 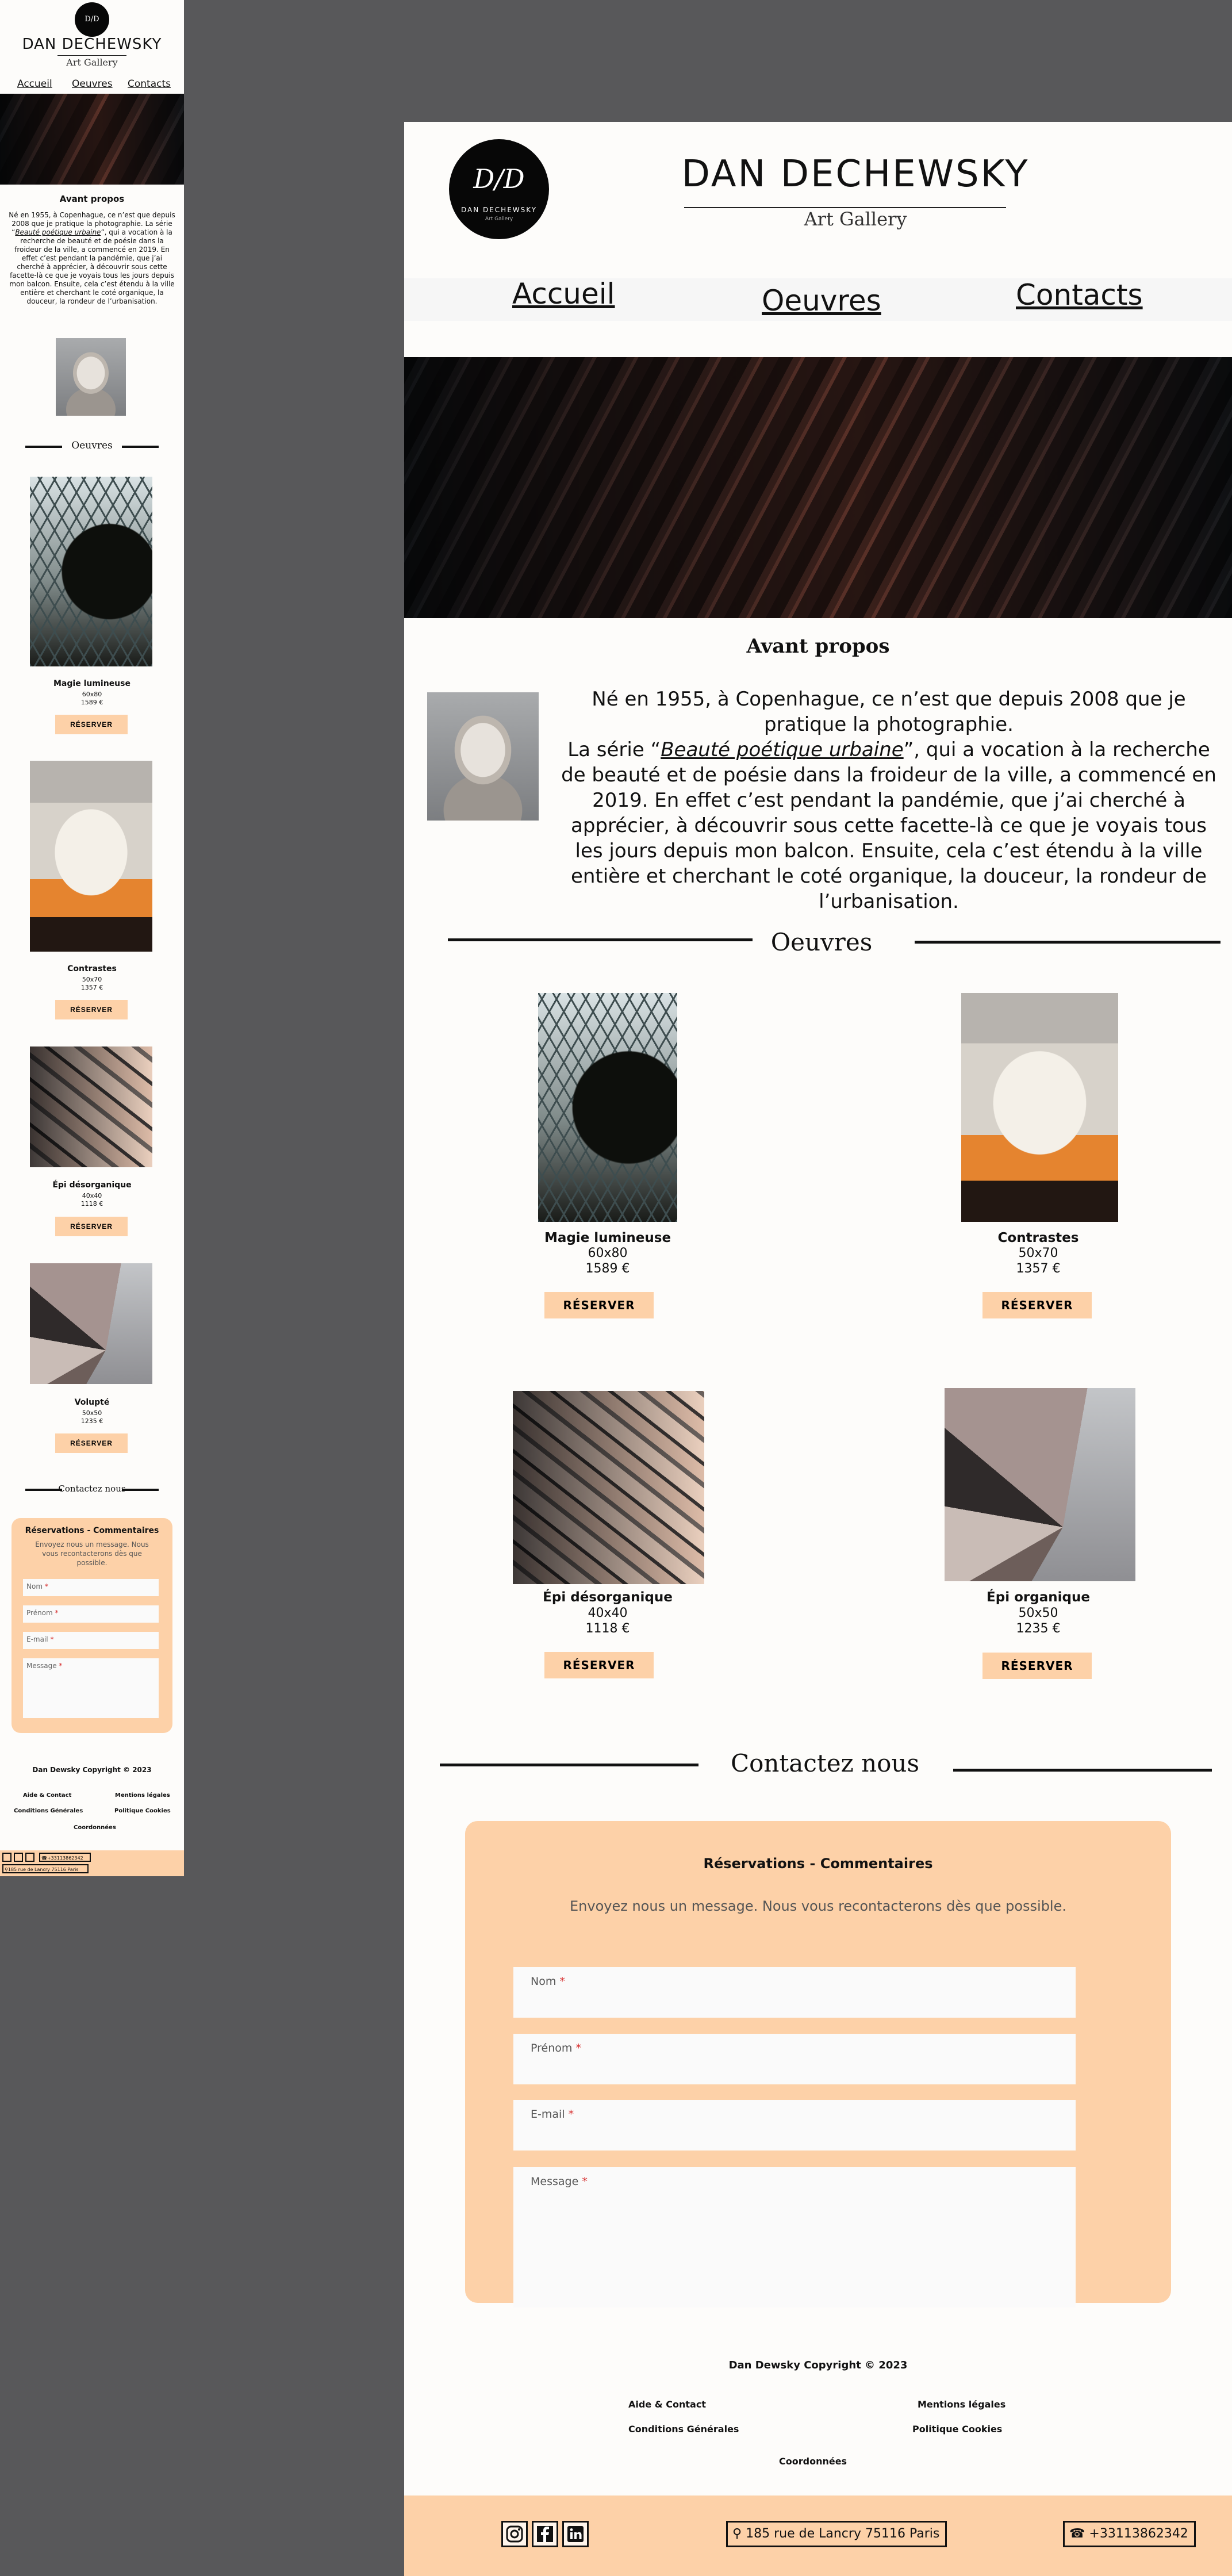 I want to click on main-nav: Accueil Oeuvres Contacts, so click(x=818, y=299).